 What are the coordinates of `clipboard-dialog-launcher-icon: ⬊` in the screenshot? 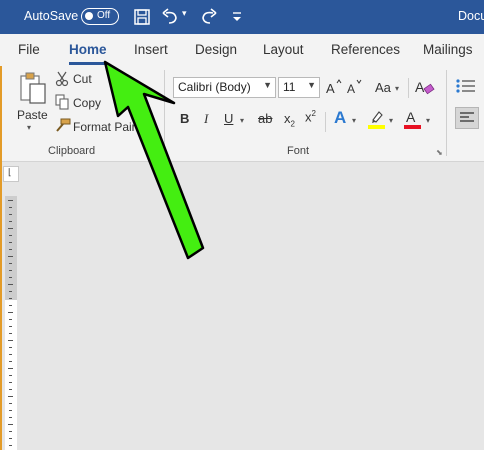 It's located at (156, 152).